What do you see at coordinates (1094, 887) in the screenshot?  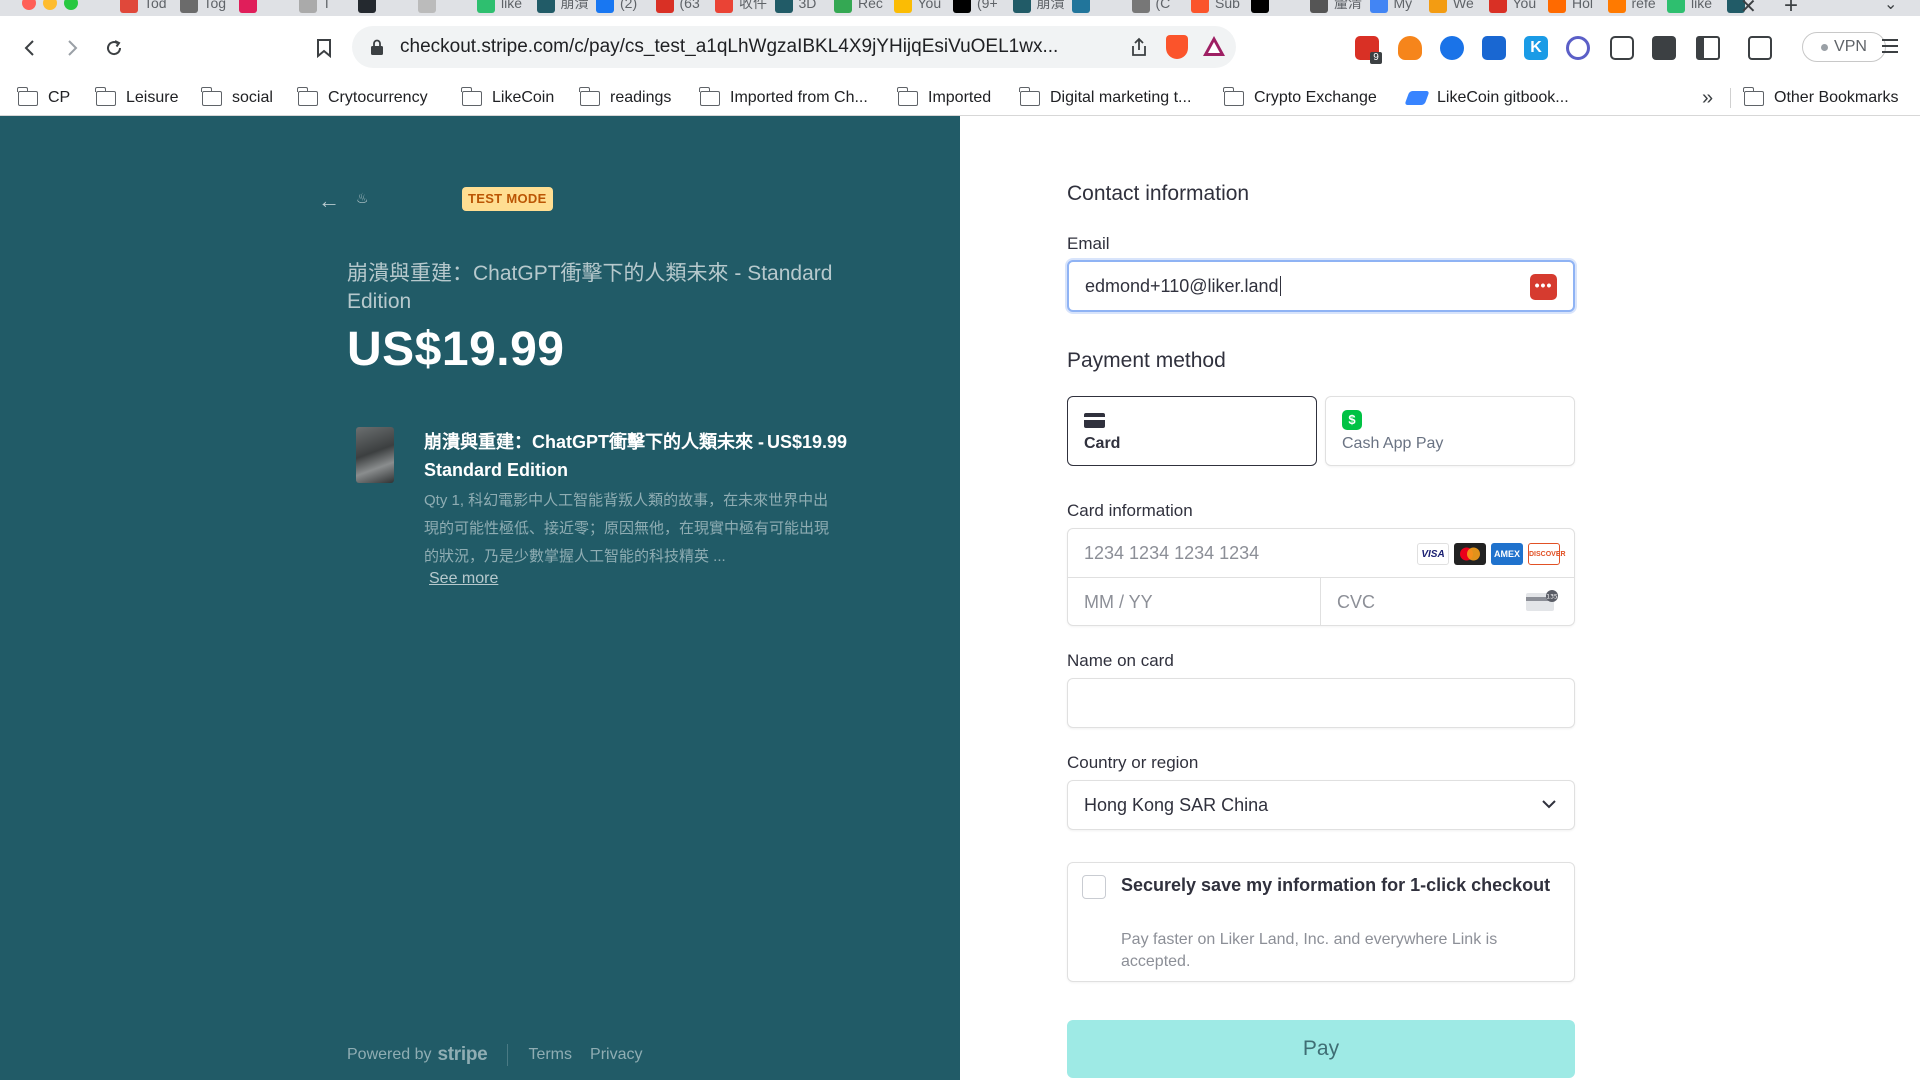 I see `save-info-checkbox` at bounding box center [1094, 887].